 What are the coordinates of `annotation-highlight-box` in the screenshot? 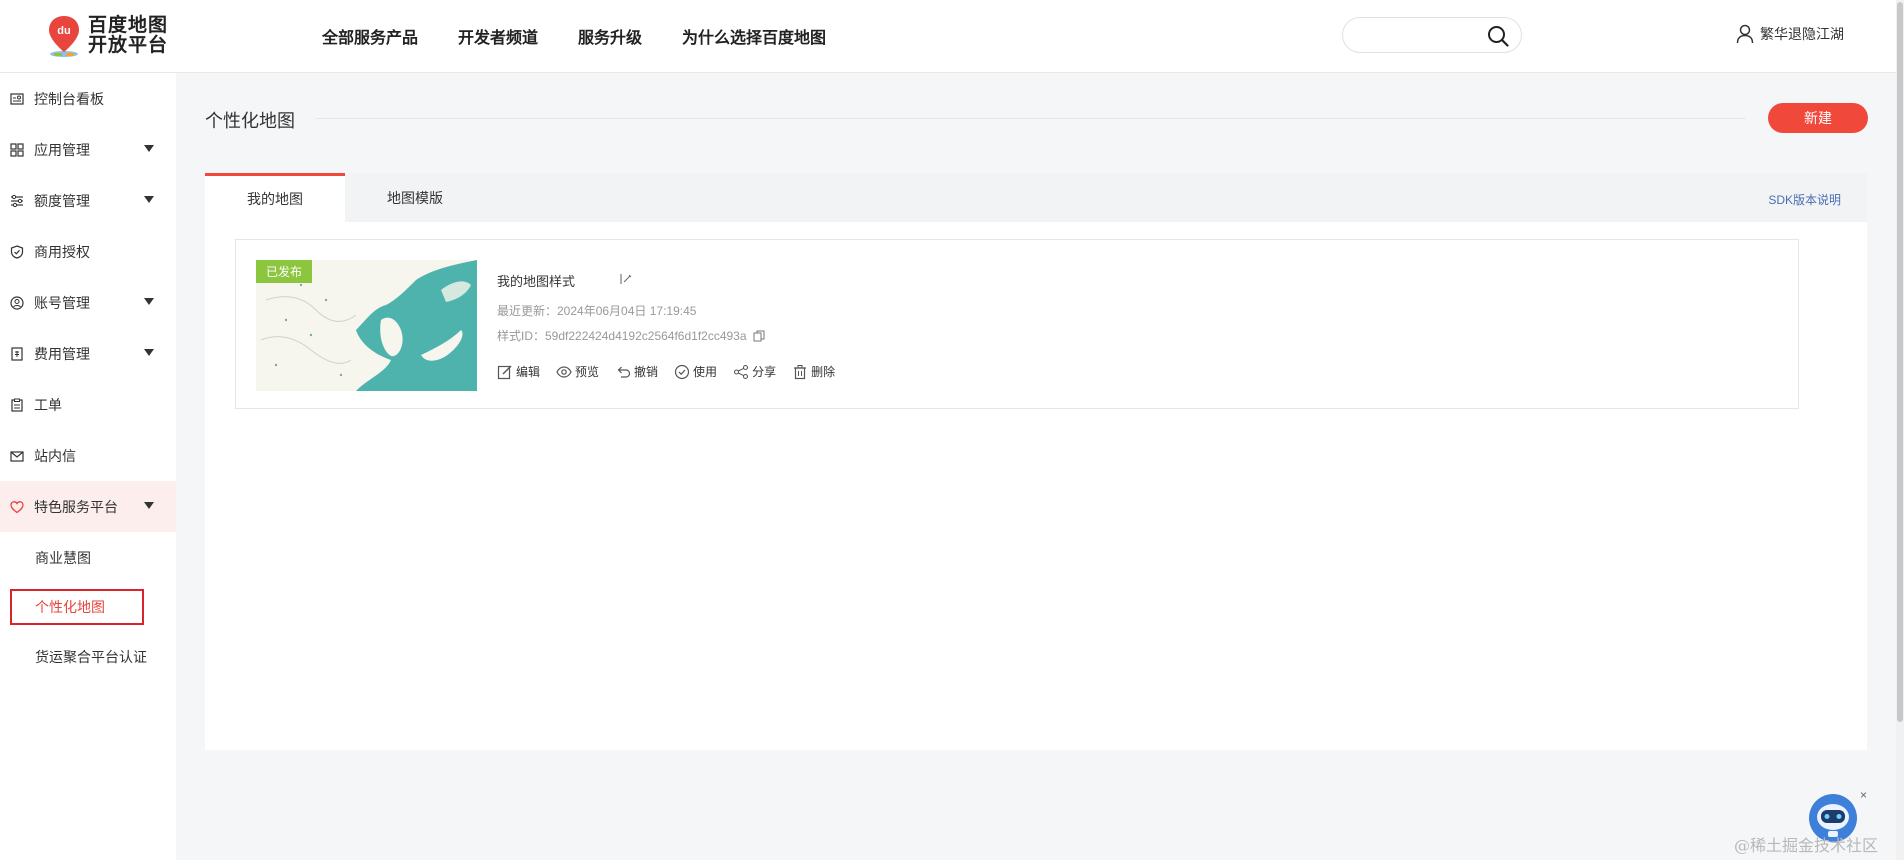 It's located at (77, 607).